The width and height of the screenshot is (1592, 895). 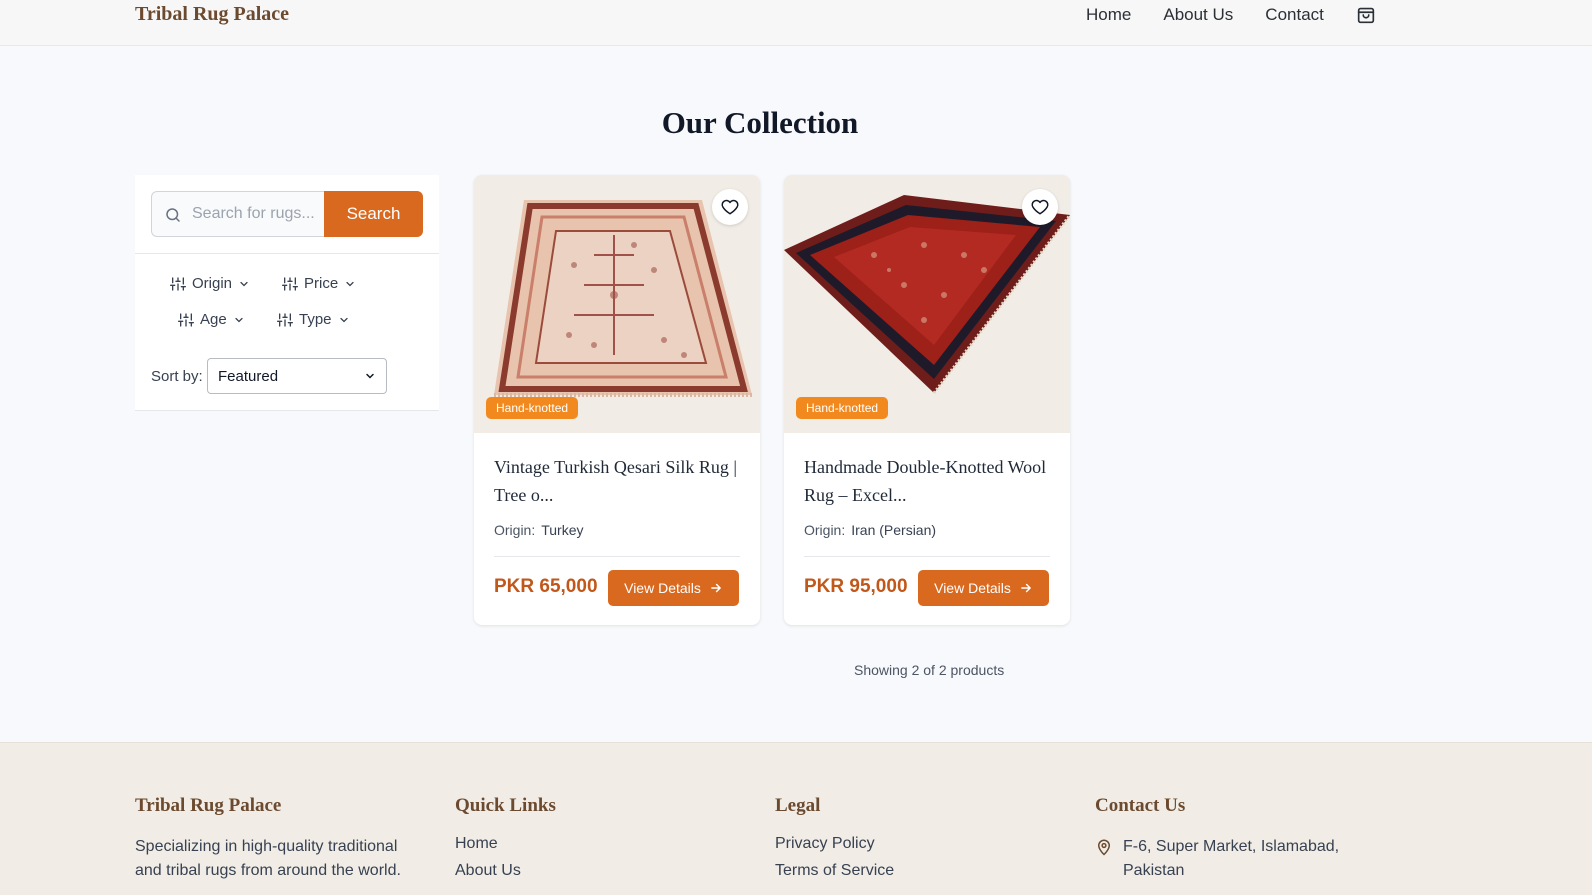 I want to click on nav-contact: Contact, so click(x=1294, y=15).